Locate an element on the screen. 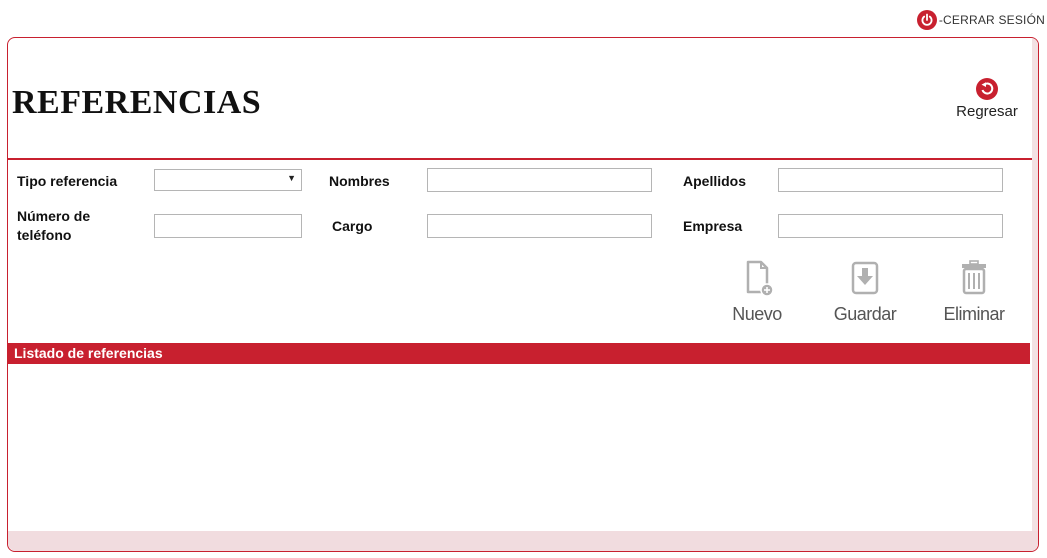  references-list-header: Listado de referencias is located at coordinates (519, 353).